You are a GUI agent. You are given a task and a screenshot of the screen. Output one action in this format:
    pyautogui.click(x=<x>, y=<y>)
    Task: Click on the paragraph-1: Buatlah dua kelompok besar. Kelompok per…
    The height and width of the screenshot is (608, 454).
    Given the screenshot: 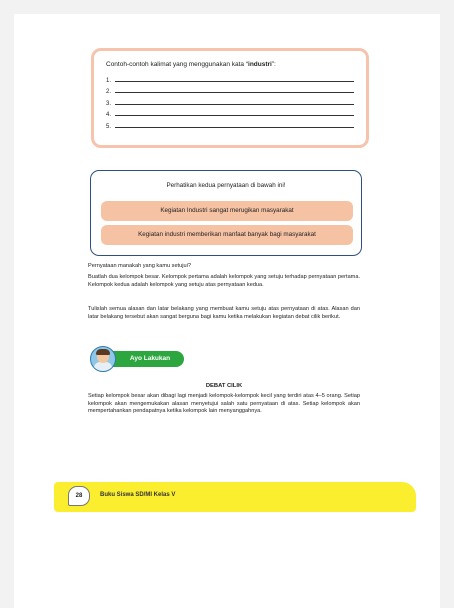 What is the action you would take?
    pyautogui.click(x=224, y=281)
    